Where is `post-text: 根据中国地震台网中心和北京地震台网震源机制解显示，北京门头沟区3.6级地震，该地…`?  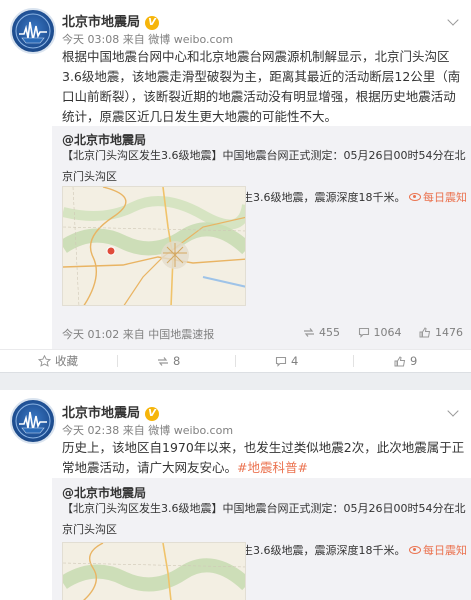
post-text: 根据中国地震台网中心和北京地震台网震源机制解显示，北京门头沟区3.6级地震，该地… is located at coordinates (261, 86).